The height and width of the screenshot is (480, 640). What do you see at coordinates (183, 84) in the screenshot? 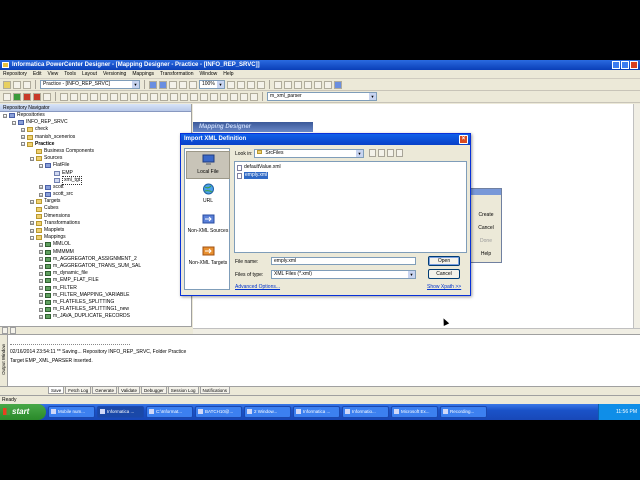
I see `grid-icon` at bounding box center [183, 84].